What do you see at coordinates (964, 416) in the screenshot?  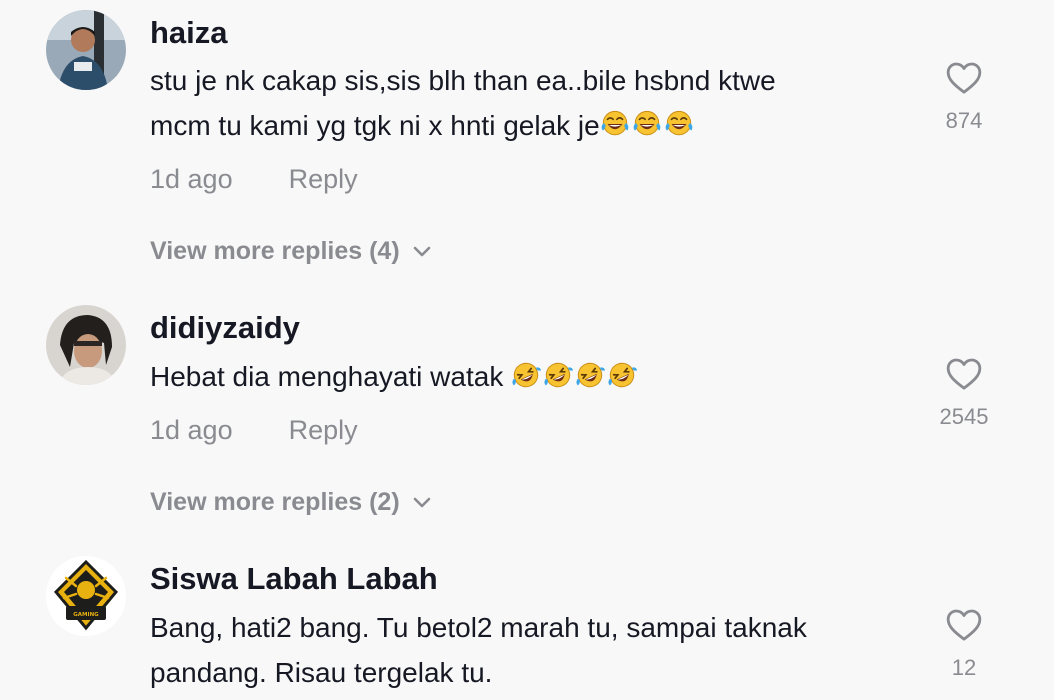 I see `like-count: 2545` at bounding box center [964, 416].